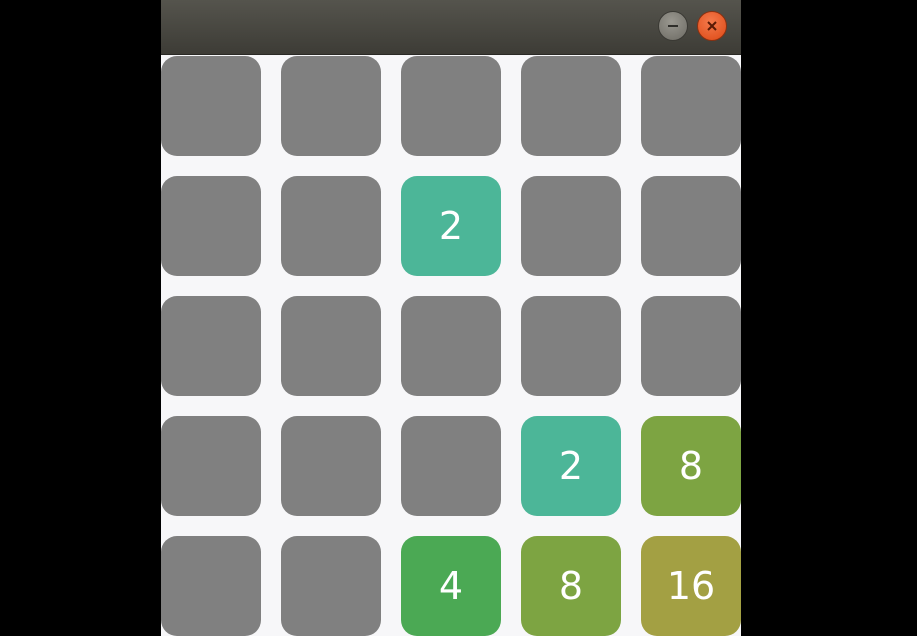 Image resolution: width=917 pixels, height=636 pixels. I want to click on close-button, so click(712, 26).